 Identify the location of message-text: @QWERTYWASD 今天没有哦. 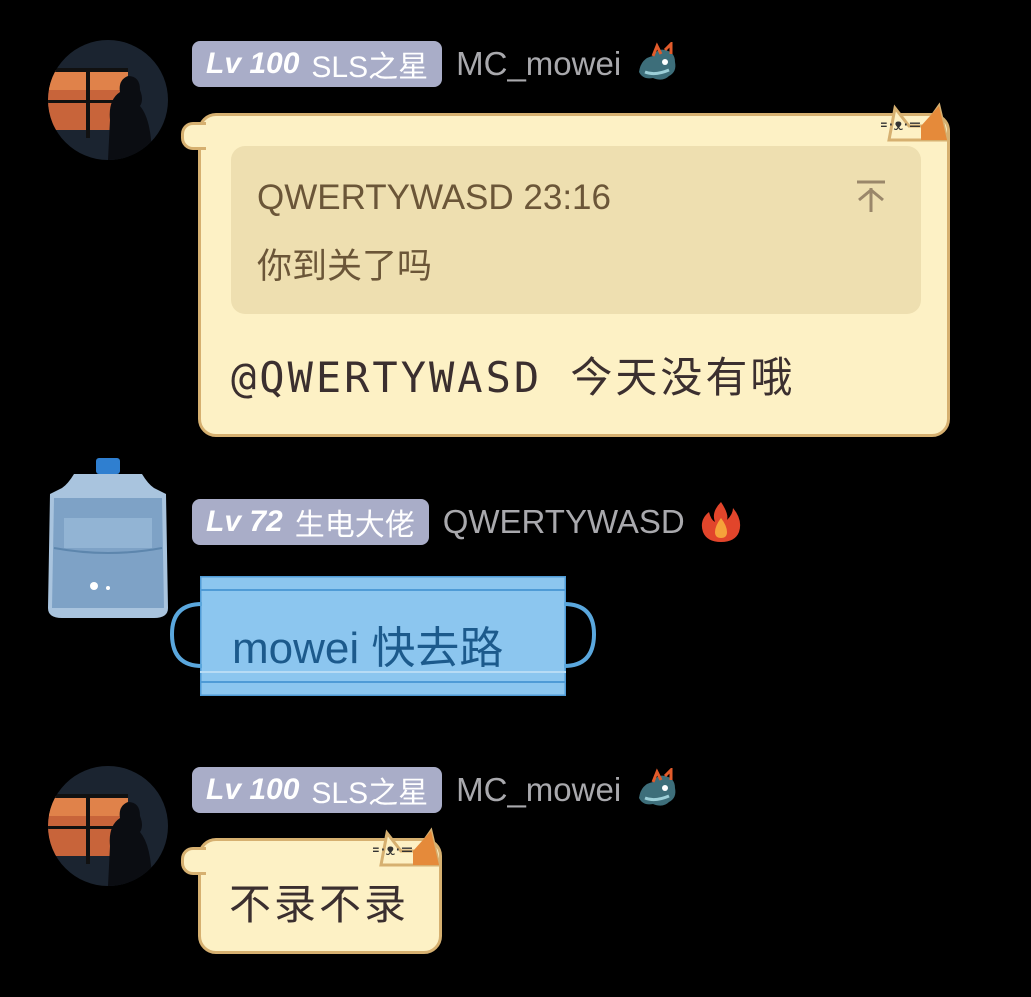
(513, 377).